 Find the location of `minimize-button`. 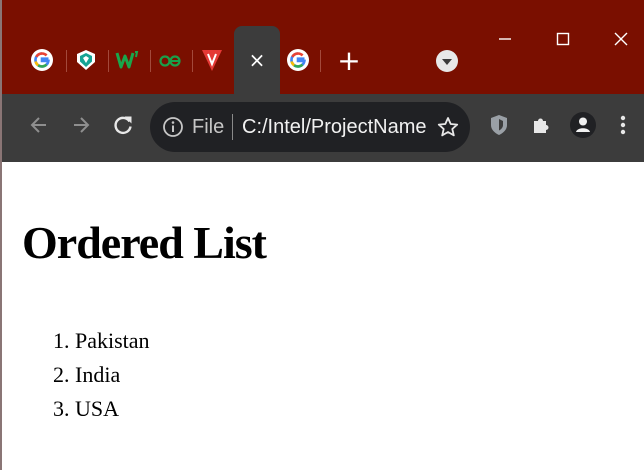

minimize-button is located at coordinates (505, 39).